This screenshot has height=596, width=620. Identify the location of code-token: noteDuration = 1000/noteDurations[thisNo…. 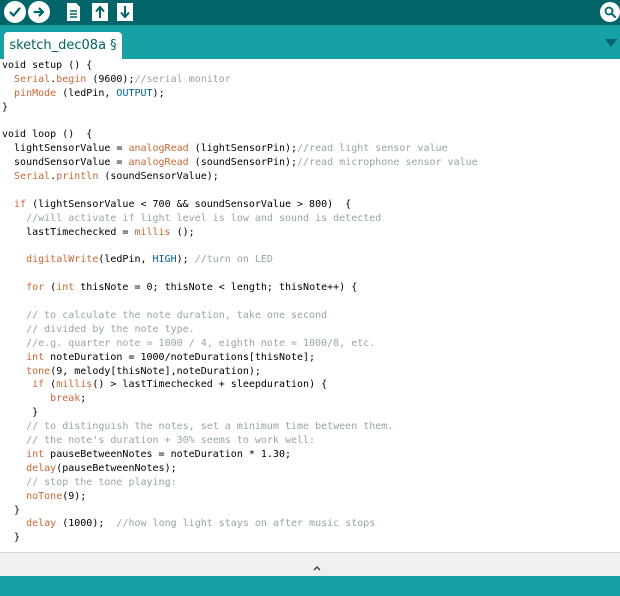
(180, 357).